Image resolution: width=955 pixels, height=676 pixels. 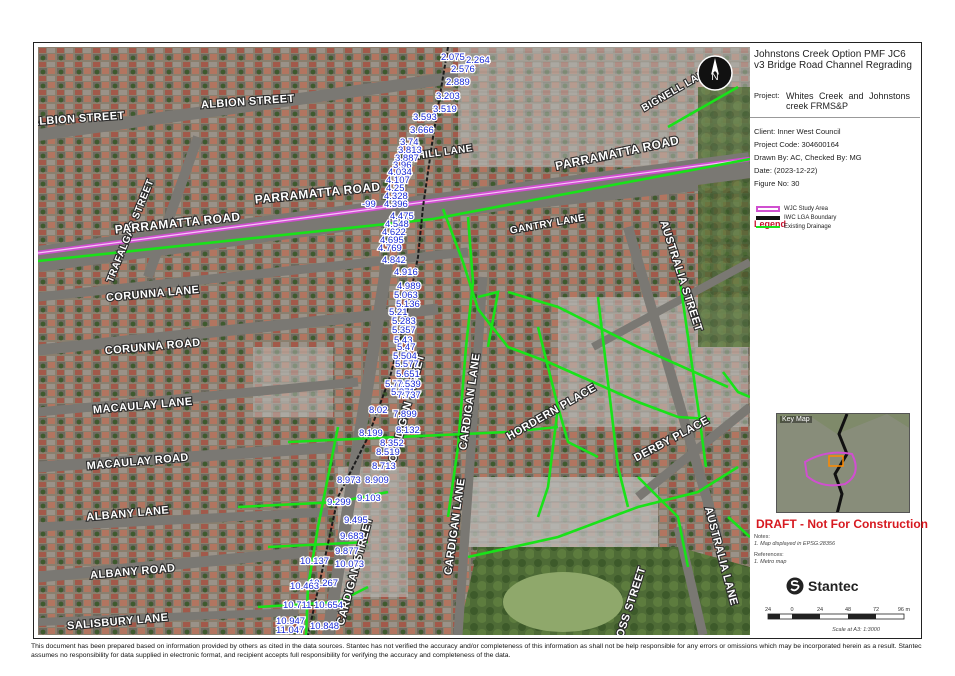 I want to click on water-level-label: 10.848, so click(x=324, y=626).